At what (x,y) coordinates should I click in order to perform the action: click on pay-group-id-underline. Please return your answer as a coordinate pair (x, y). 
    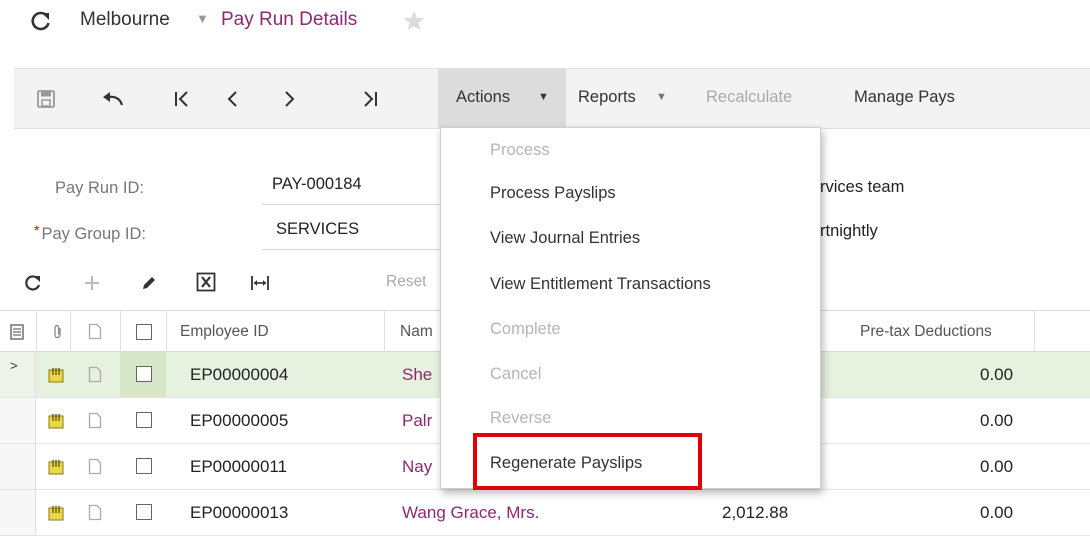
    Looking at the image, I should click on (351, 249).